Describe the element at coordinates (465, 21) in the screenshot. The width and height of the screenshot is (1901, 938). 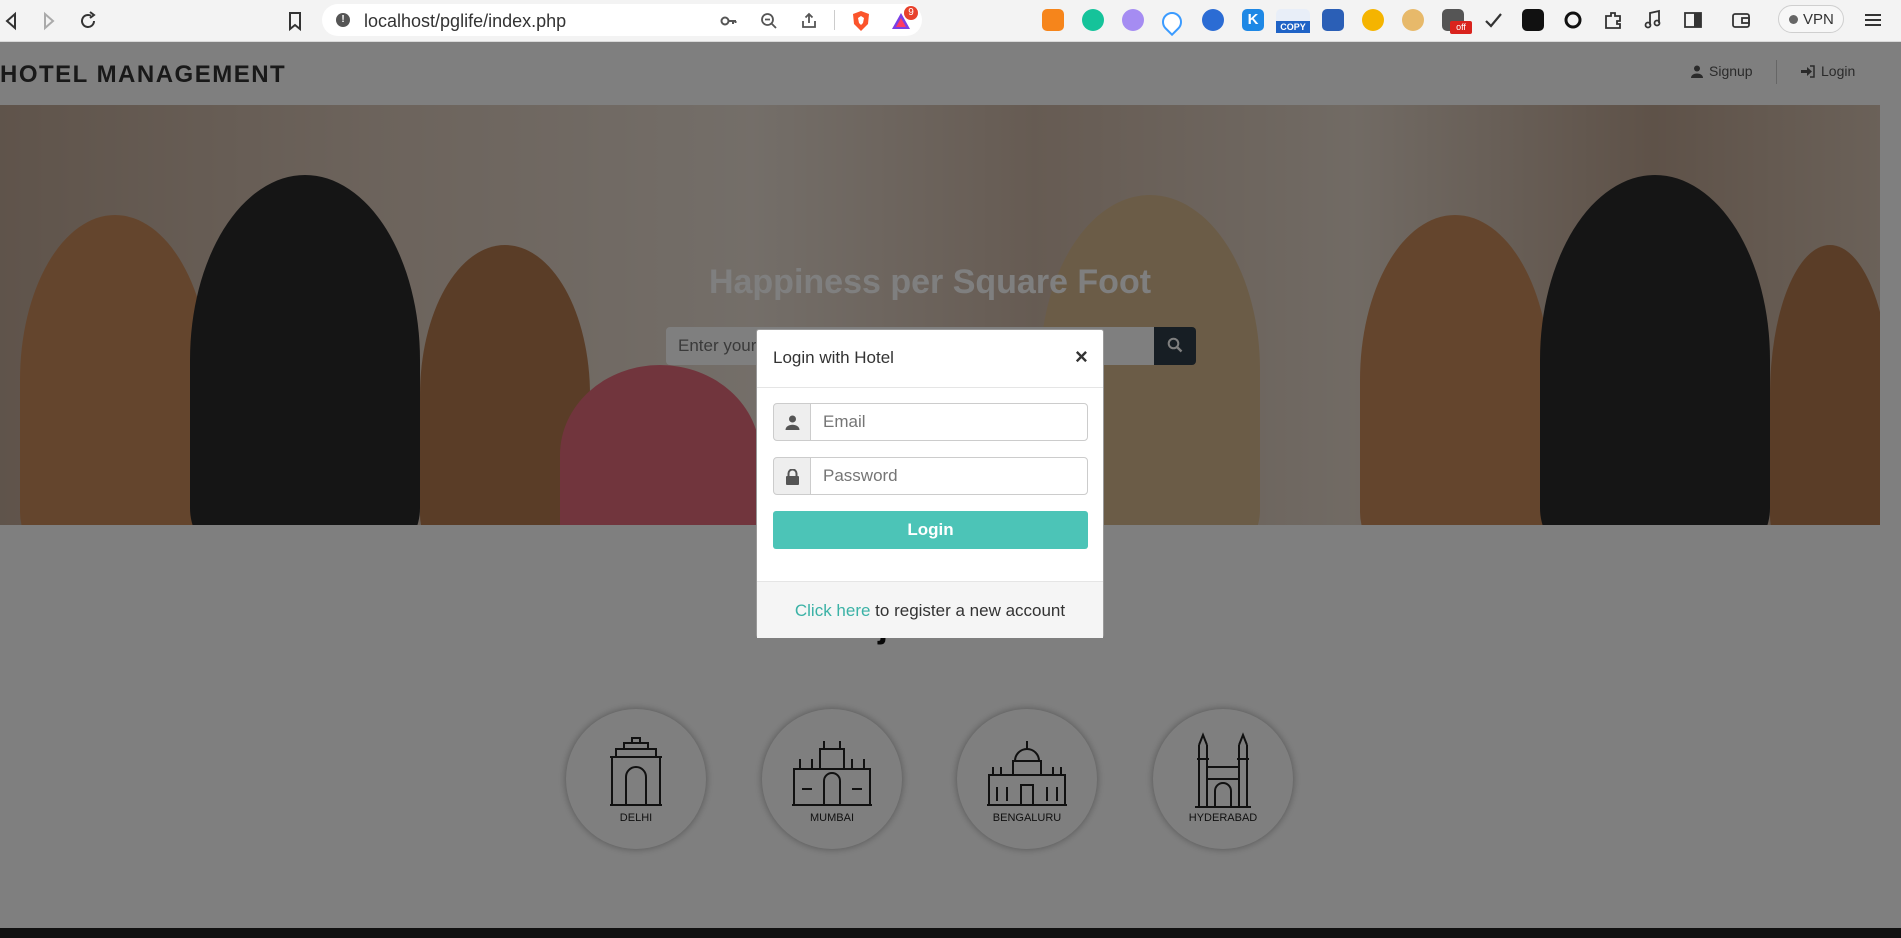
I see `url-text: localhost/pglife/index.php` at that location.